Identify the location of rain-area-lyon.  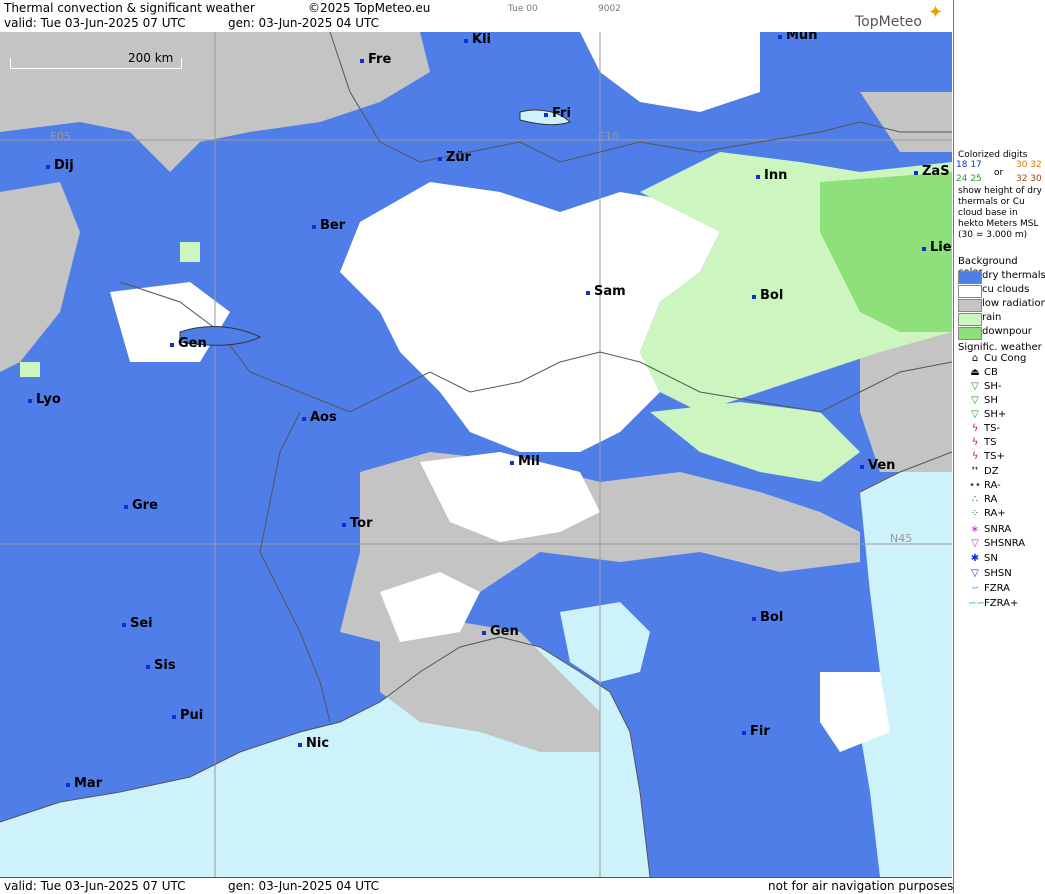
(30, 369).